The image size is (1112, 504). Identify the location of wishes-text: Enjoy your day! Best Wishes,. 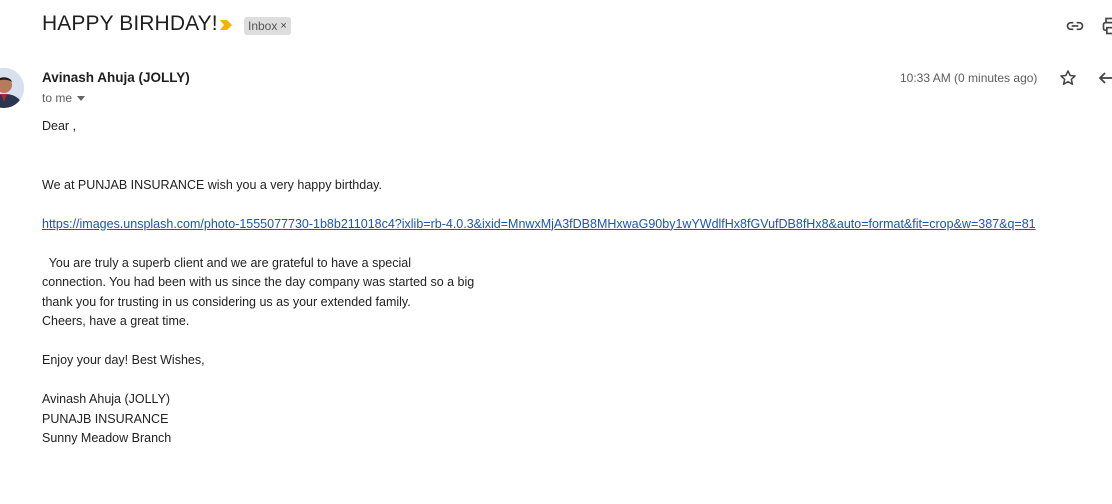
(123, 360).